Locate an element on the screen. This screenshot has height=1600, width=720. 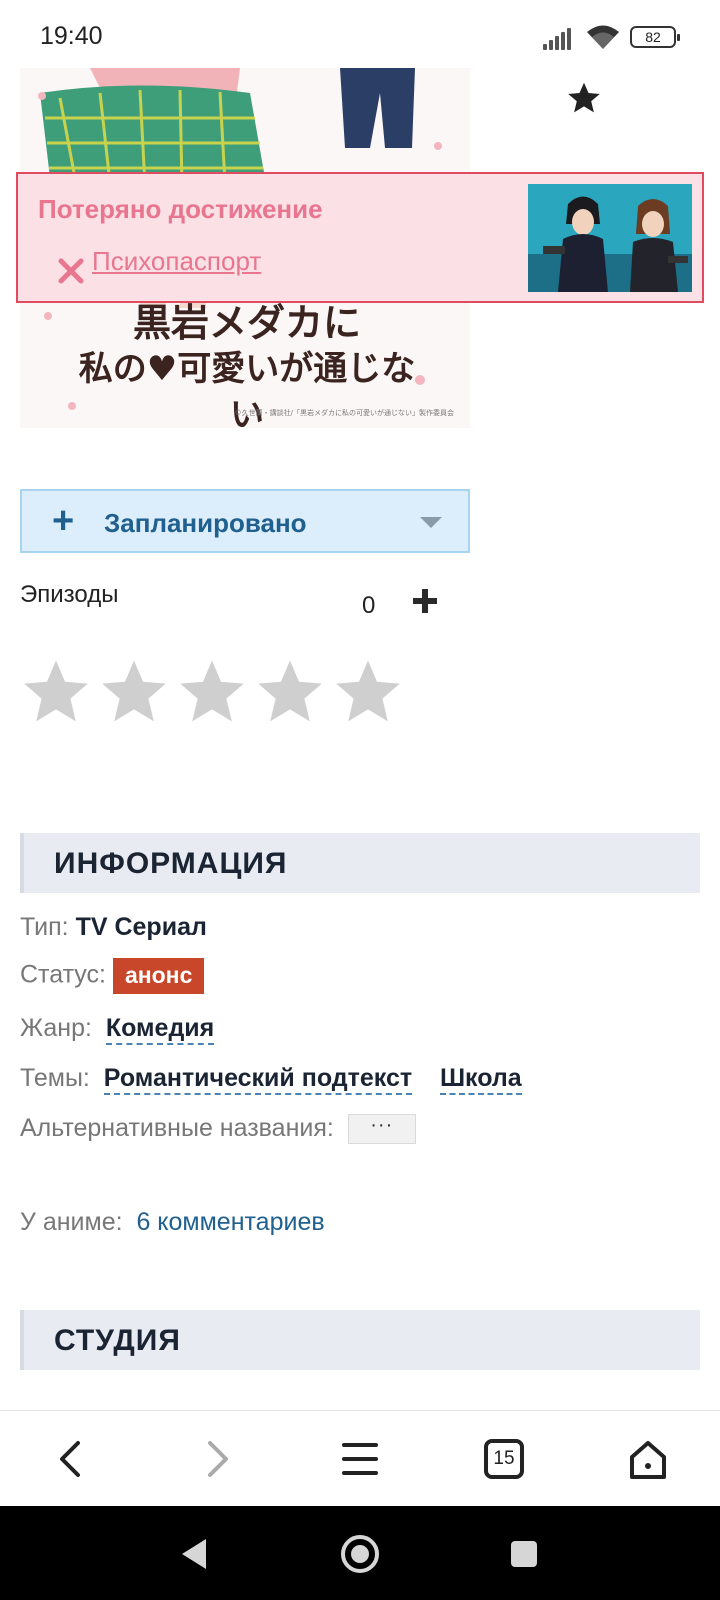
info-alt-names-row: Альтернативные названия: ··· is located at coordinates (218, 1129).